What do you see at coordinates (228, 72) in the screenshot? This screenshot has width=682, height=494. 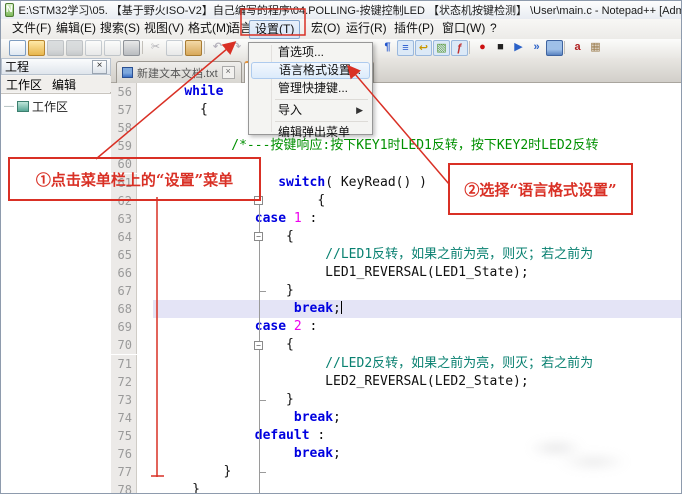 I see `tab-close-icon: ×` at bounding box center [228, 72].